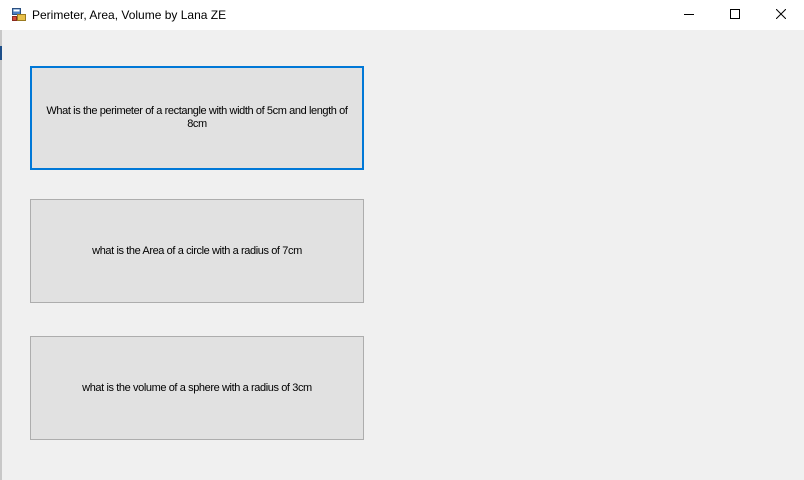 This screenshot has width=804, height=480. I want to click on app-icon, so click(19, 15).